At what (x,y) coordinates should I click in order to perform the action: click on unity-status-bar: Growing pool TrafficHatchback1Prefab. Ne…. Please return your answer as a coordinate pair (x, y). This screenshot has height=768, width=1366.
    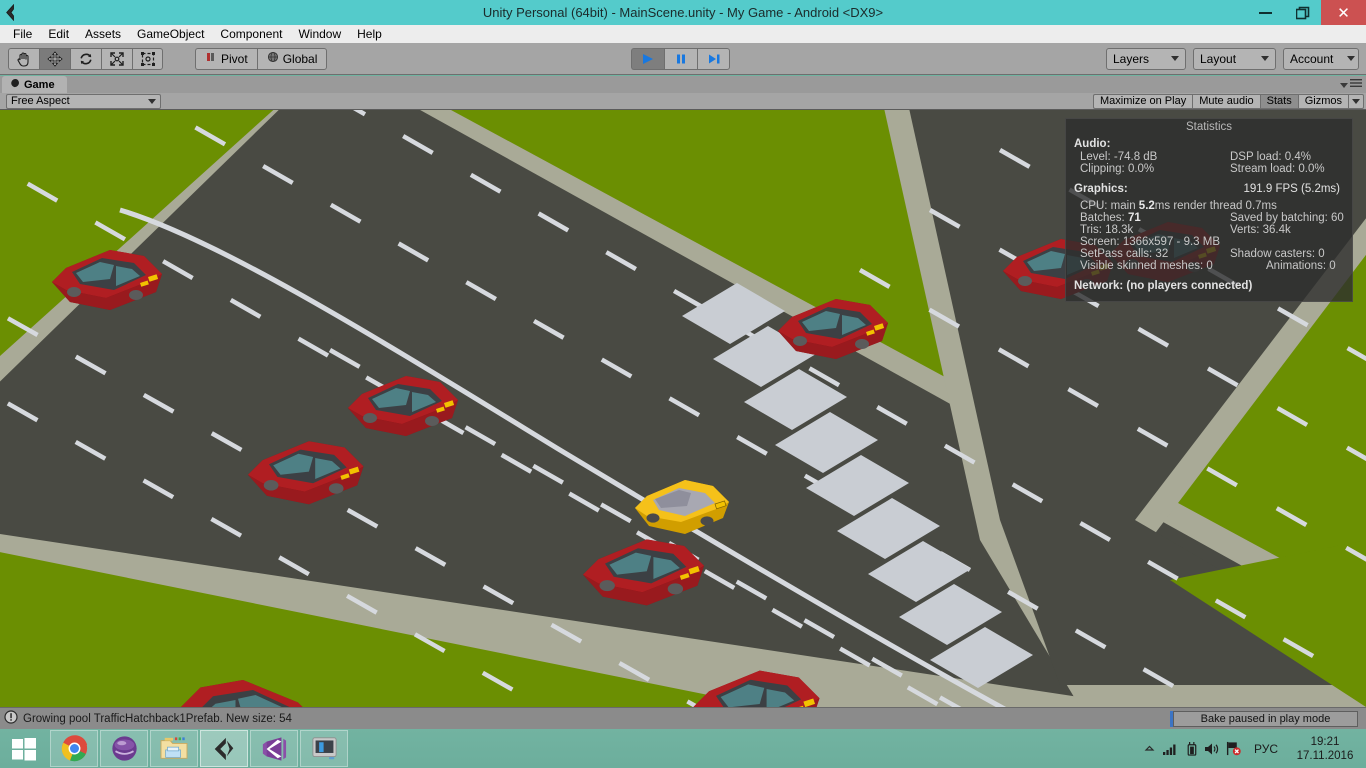
    Looking at the image, I should click on (683, 718).